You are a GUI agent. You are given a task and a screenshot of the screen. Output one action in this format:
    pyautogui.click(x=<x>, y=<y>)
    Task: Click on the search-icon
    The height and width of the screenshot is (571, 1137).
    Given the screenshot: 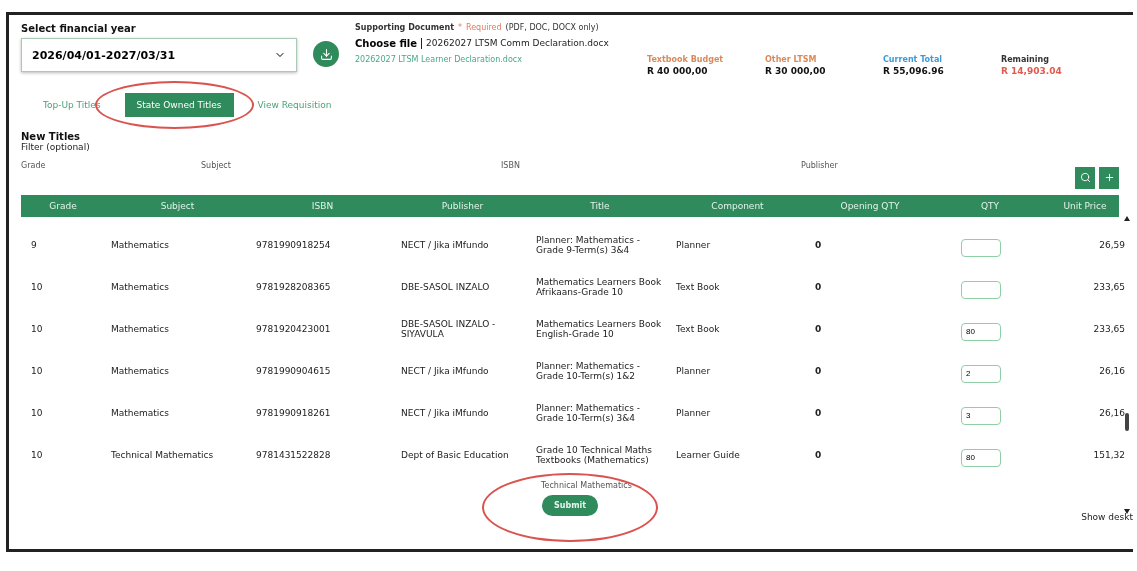 What is the action you would take?
    pyautogui.click(x=1085, y=178)
    